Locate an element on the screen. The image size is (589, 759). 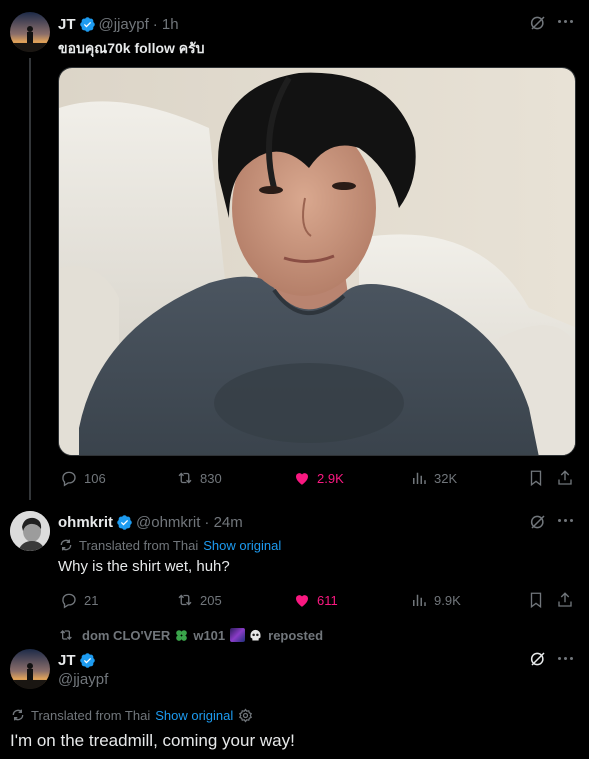
repost-count: 205 is located at coordinates (211, 600).